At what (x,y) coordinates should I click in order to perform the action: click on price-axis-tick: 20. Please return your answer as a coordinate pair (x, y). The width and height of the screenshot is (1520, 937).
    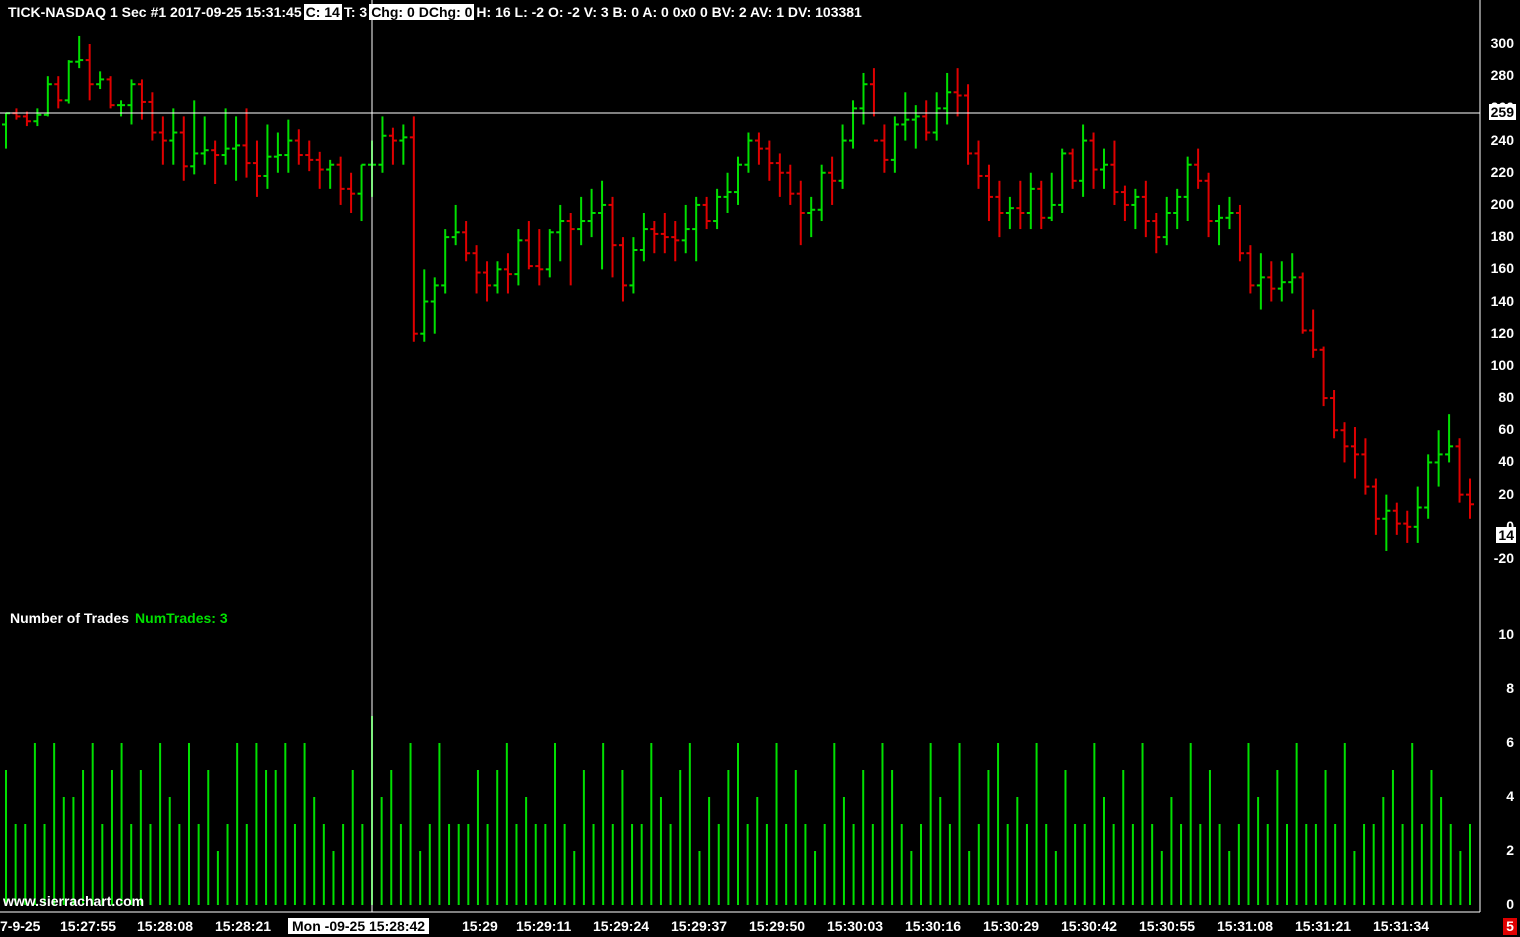
    Looking at the image, I should click on (1506, 493).